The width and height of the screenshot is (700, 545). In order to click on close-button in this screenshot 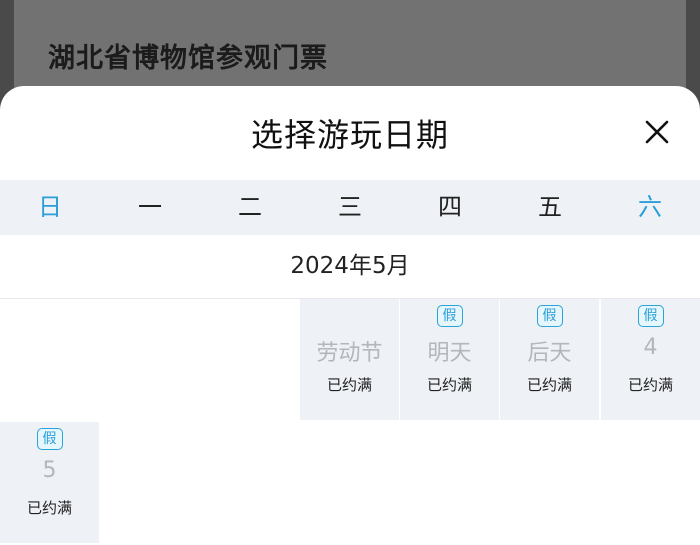, I will do `click(657, 132)`.